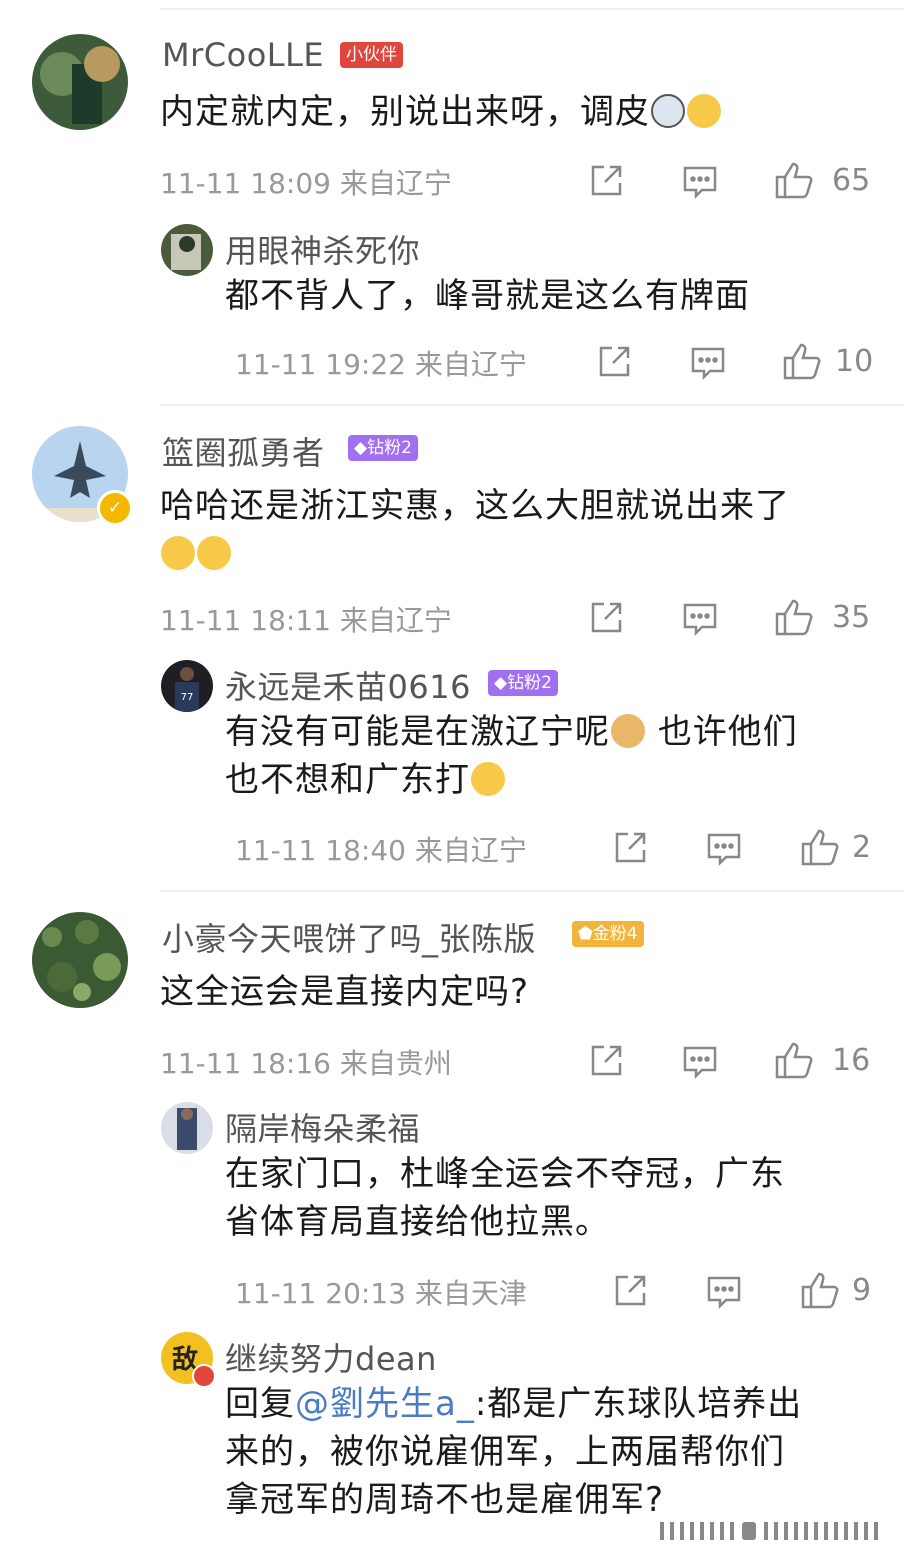 This screenshot has width=904, height=1559. Describe the element at coordinates (371, 55) in the screenshot. I see `fan-badge: 小伙伴` at that location.